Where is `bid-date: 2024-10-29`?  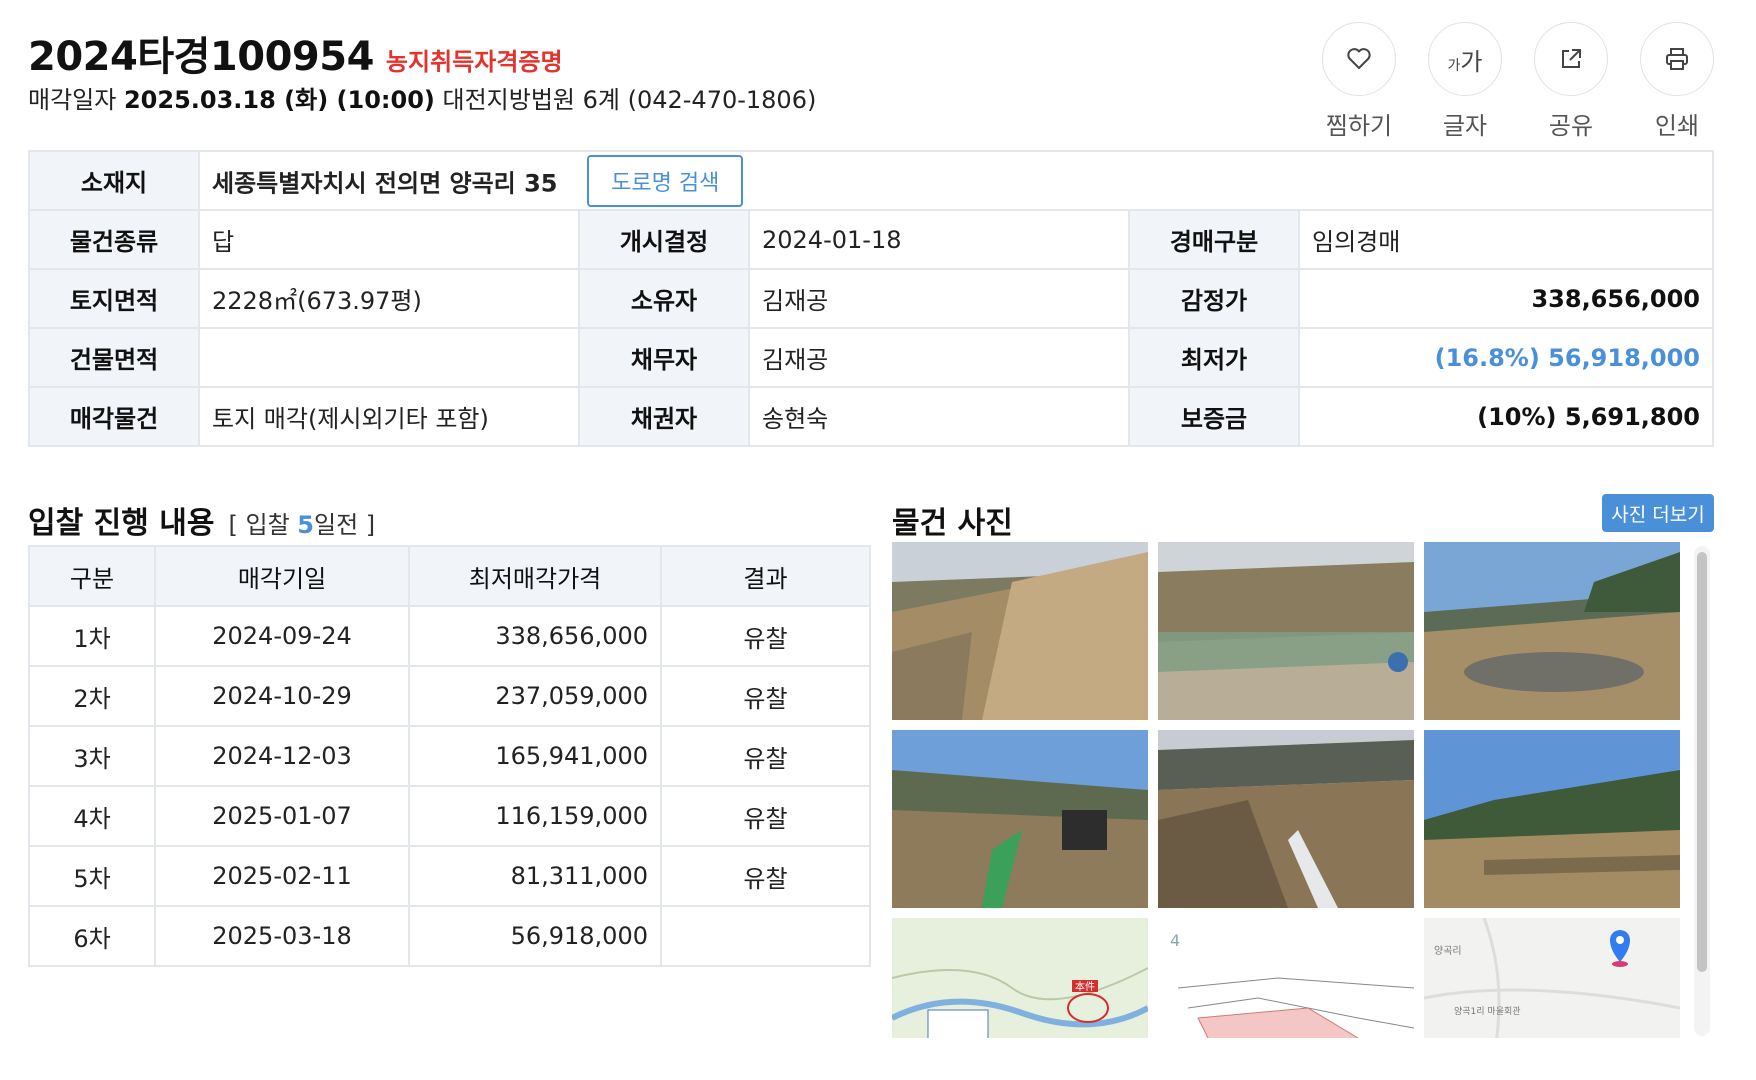 bid-date: 2024-10-29 is located at coordinates (282, 696).